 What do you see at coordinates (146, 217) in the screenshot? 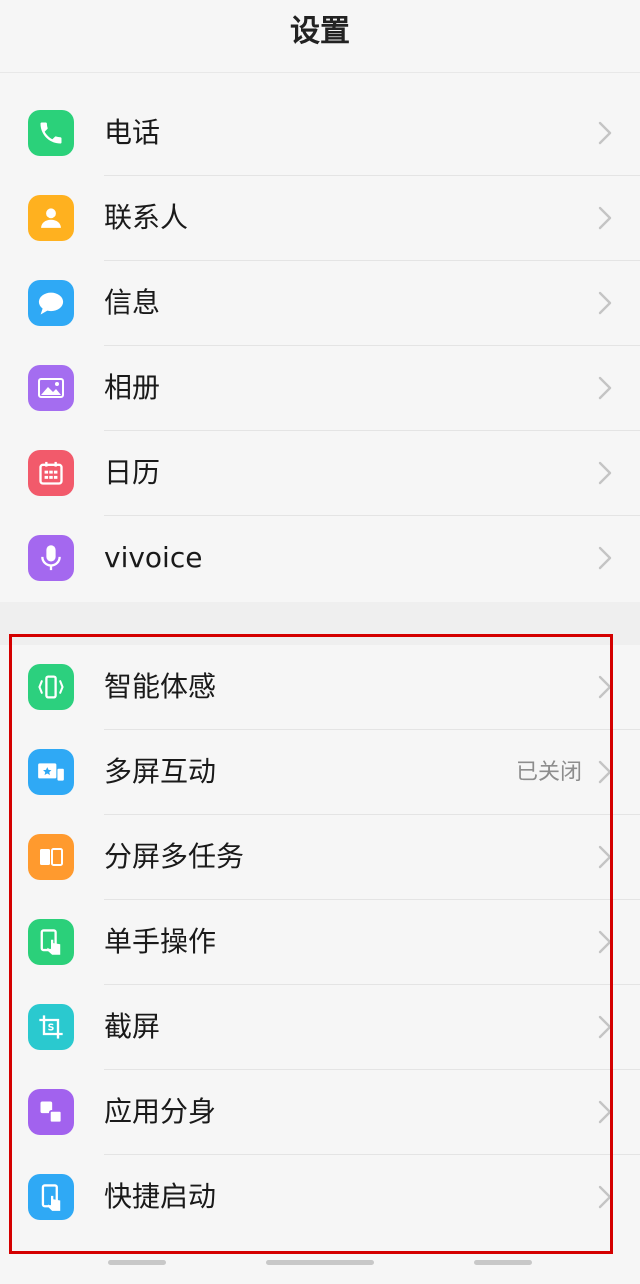
I see `settings-item-label: 联系人` at bounding box center [146, 217].